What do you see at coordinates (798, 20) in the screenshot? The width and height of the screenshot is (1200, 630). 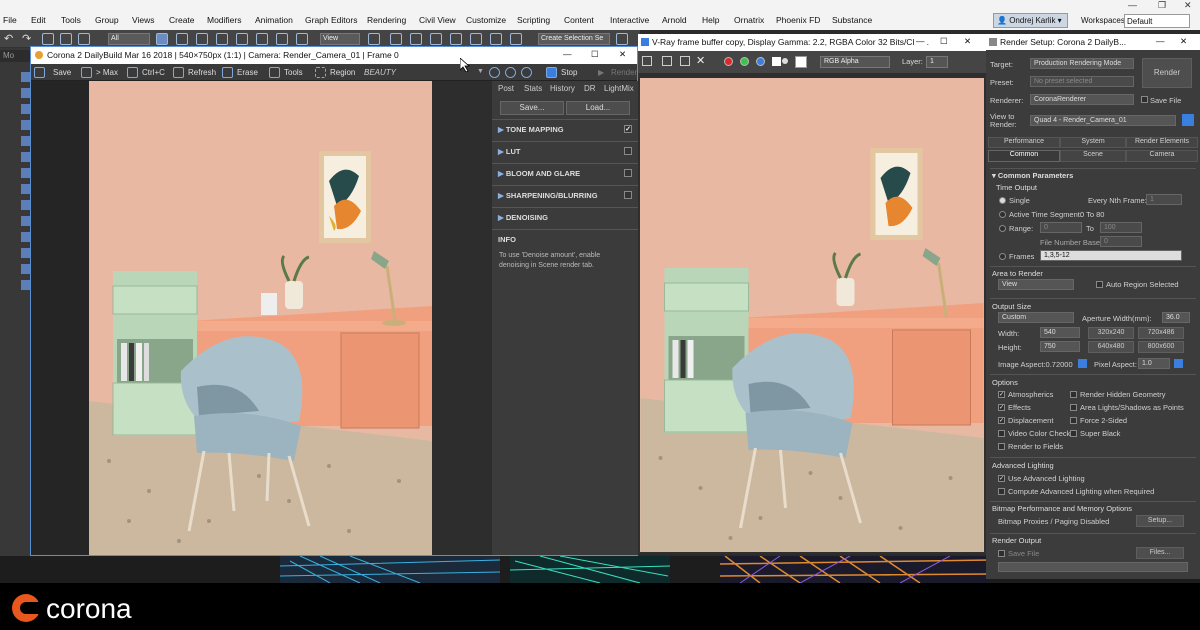 I see `menu-item-phoenix-fd: Phoenix FD` at bounding box center [798, 20].